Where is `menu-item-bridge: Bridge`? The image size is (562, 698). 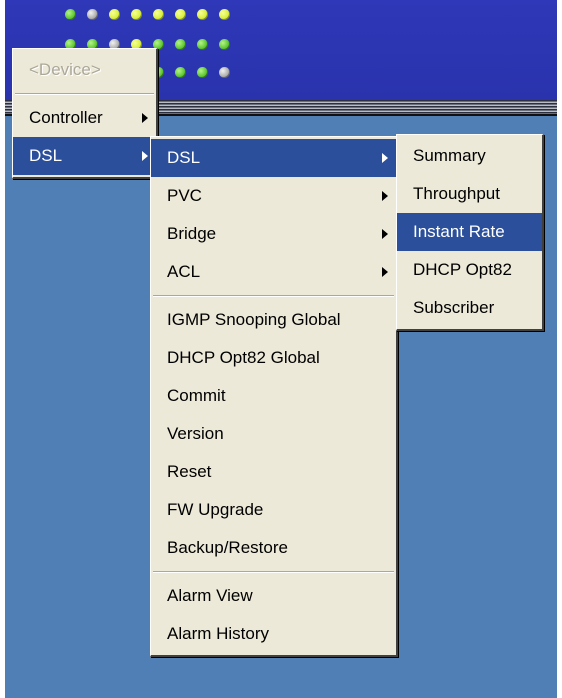 menu-item-bridge: Bridge is located at coordinates (273, 234).